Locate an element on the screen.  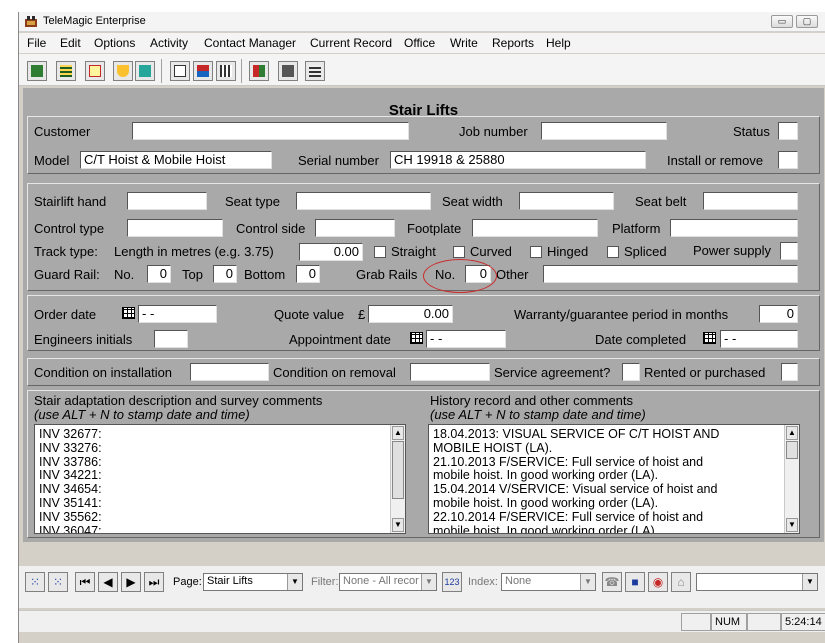
menu-file: File is located at coordinates (36, 43).